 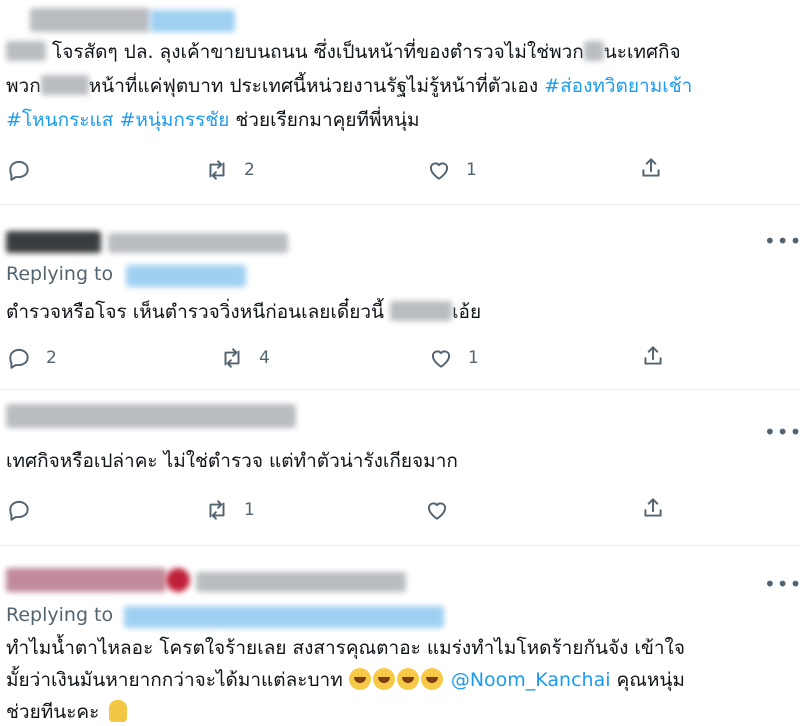 What do you see at coordinates (249, 170) in the screenshot?
I see `retweet-count: 2` at bounding box center [249, 170].